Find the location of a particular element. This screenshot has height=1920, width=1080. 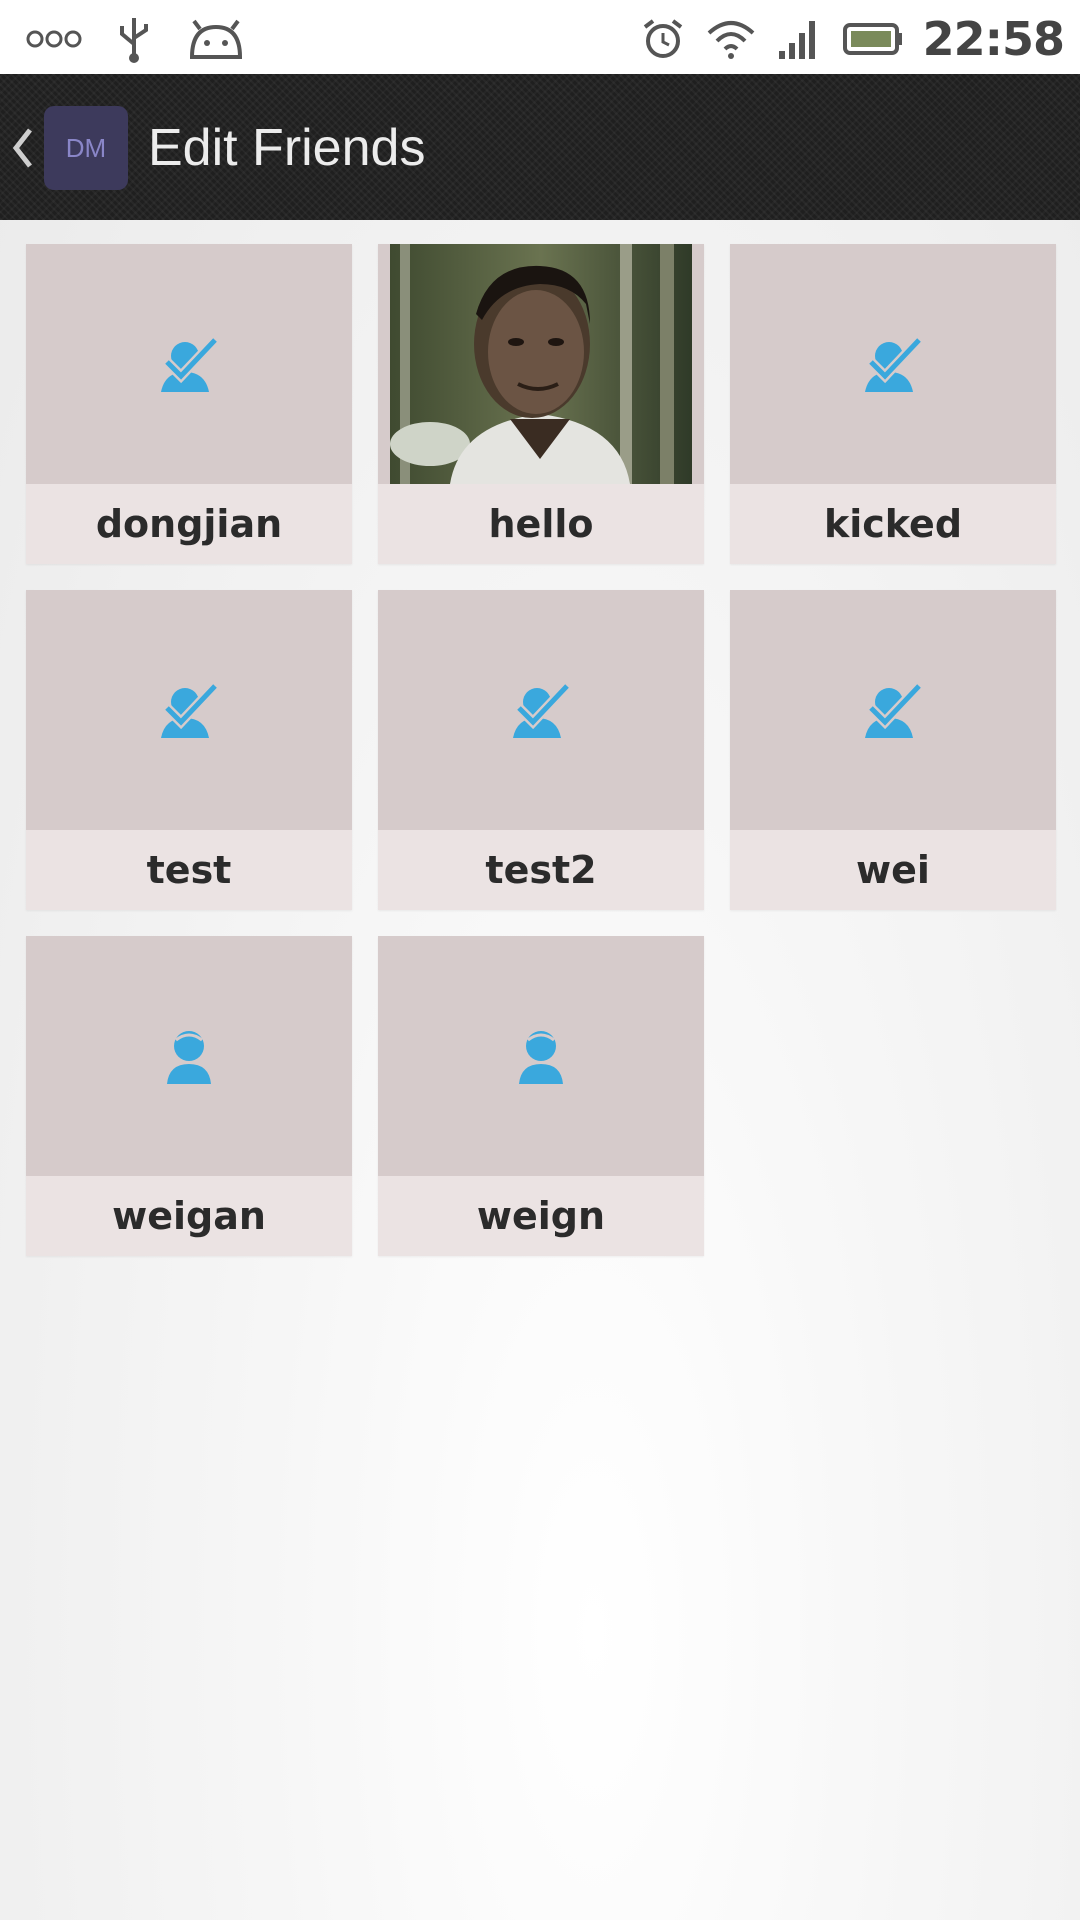

app-logo: DM is located at coordinates (86, 148).